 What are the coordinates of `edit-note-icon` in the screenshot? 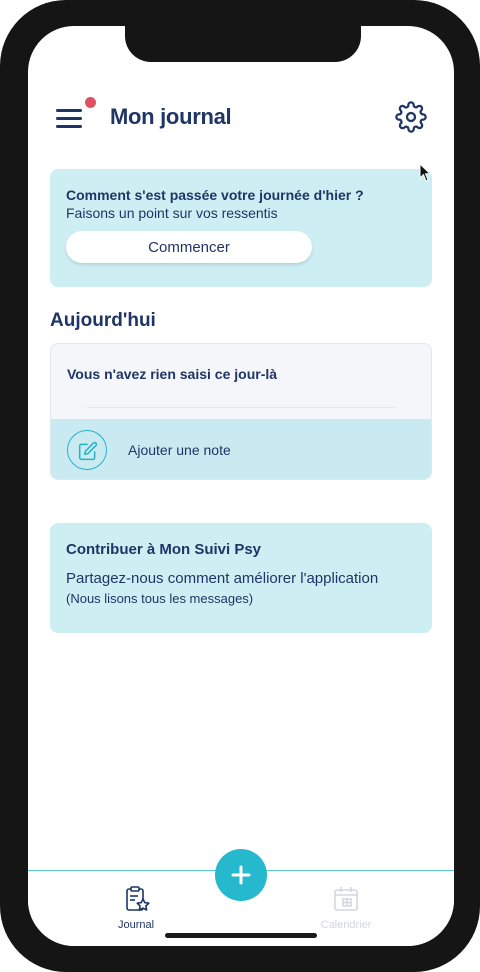 It's located at (88, 451).